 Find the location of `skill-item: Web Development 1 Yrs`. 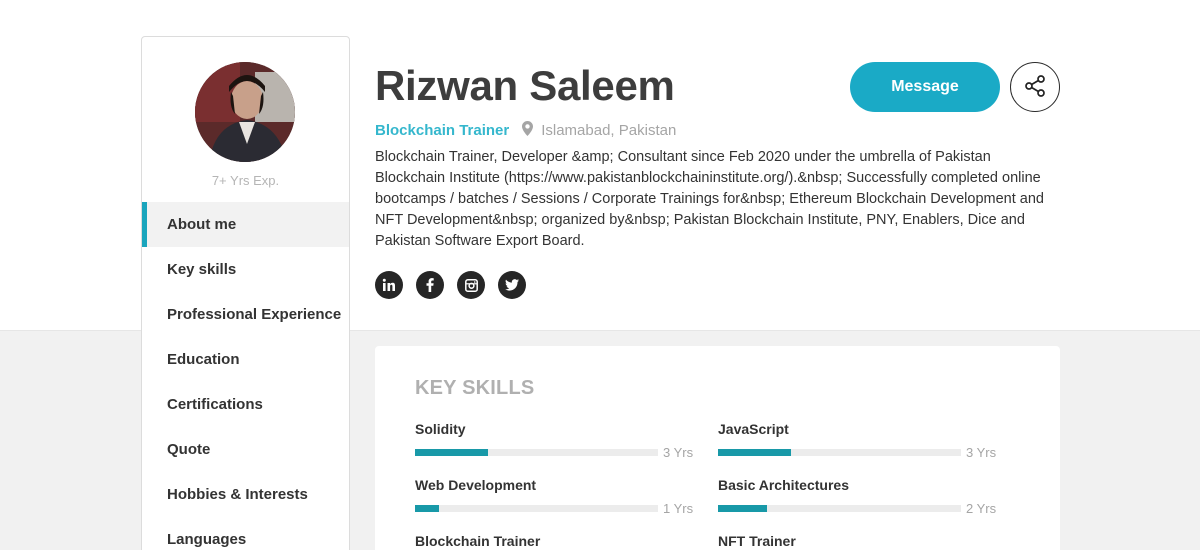

skill-item: Web Development 1 Yrs is located at coordinates (555, 496).